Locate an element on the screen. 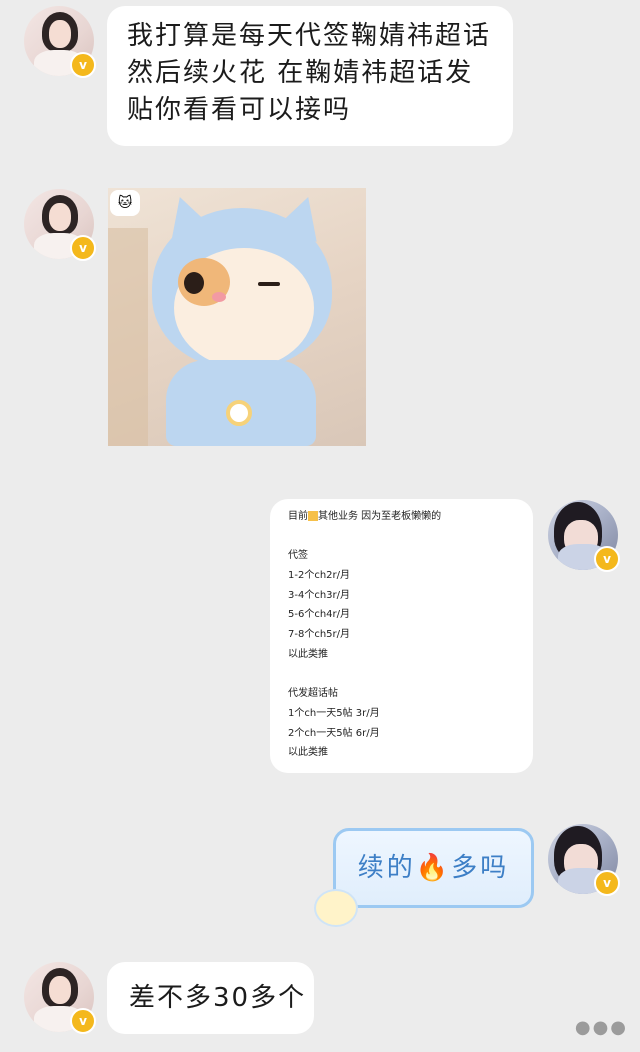 The height and width of the screenshot is (1052, 640). fire-emoji-icon: 🔥 is located at coordinates (433, 868).